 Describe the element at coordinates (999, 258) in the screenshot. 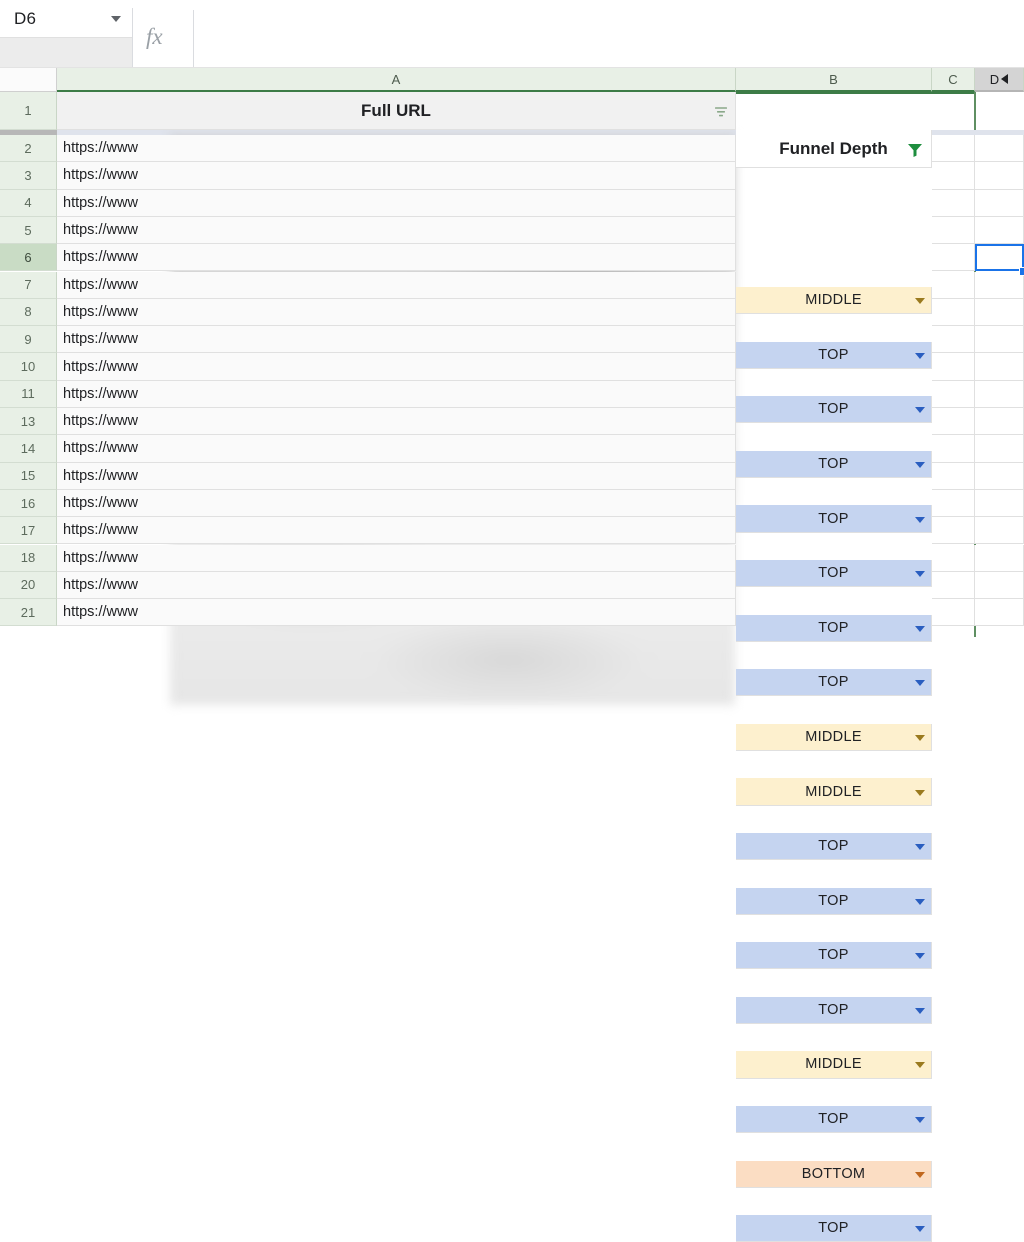

I see `selected-cell-outline` at that location.